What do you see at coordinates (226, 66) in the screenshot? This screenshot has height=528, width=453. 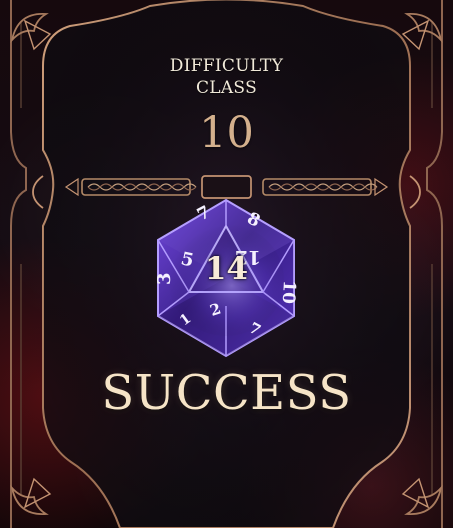 I see `difficulty-label-line-1: DIFFICULTY` at bounding box center [226, 66].